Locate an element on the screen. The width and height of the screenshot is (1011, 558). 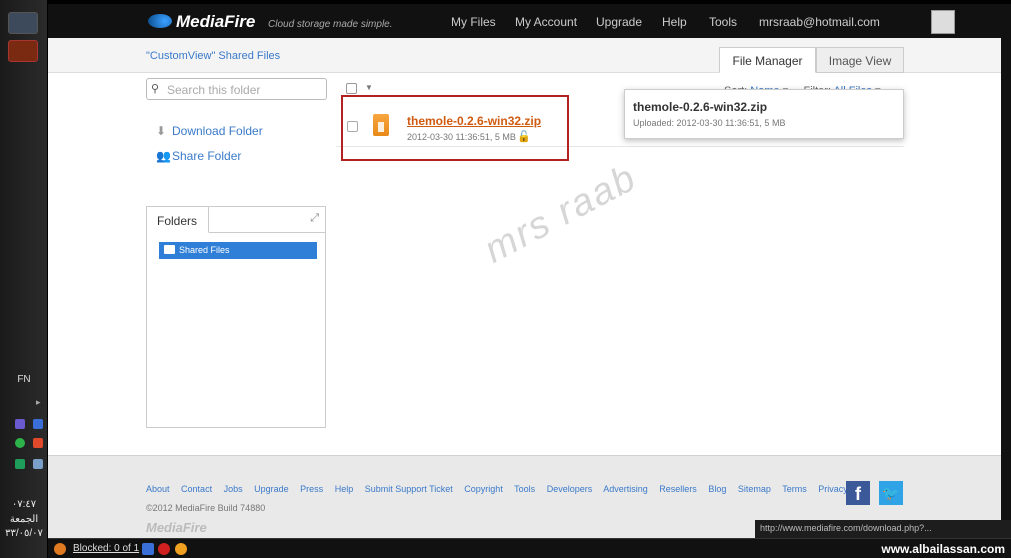
nav-tools: Tools is located at coordinates (723, 22).